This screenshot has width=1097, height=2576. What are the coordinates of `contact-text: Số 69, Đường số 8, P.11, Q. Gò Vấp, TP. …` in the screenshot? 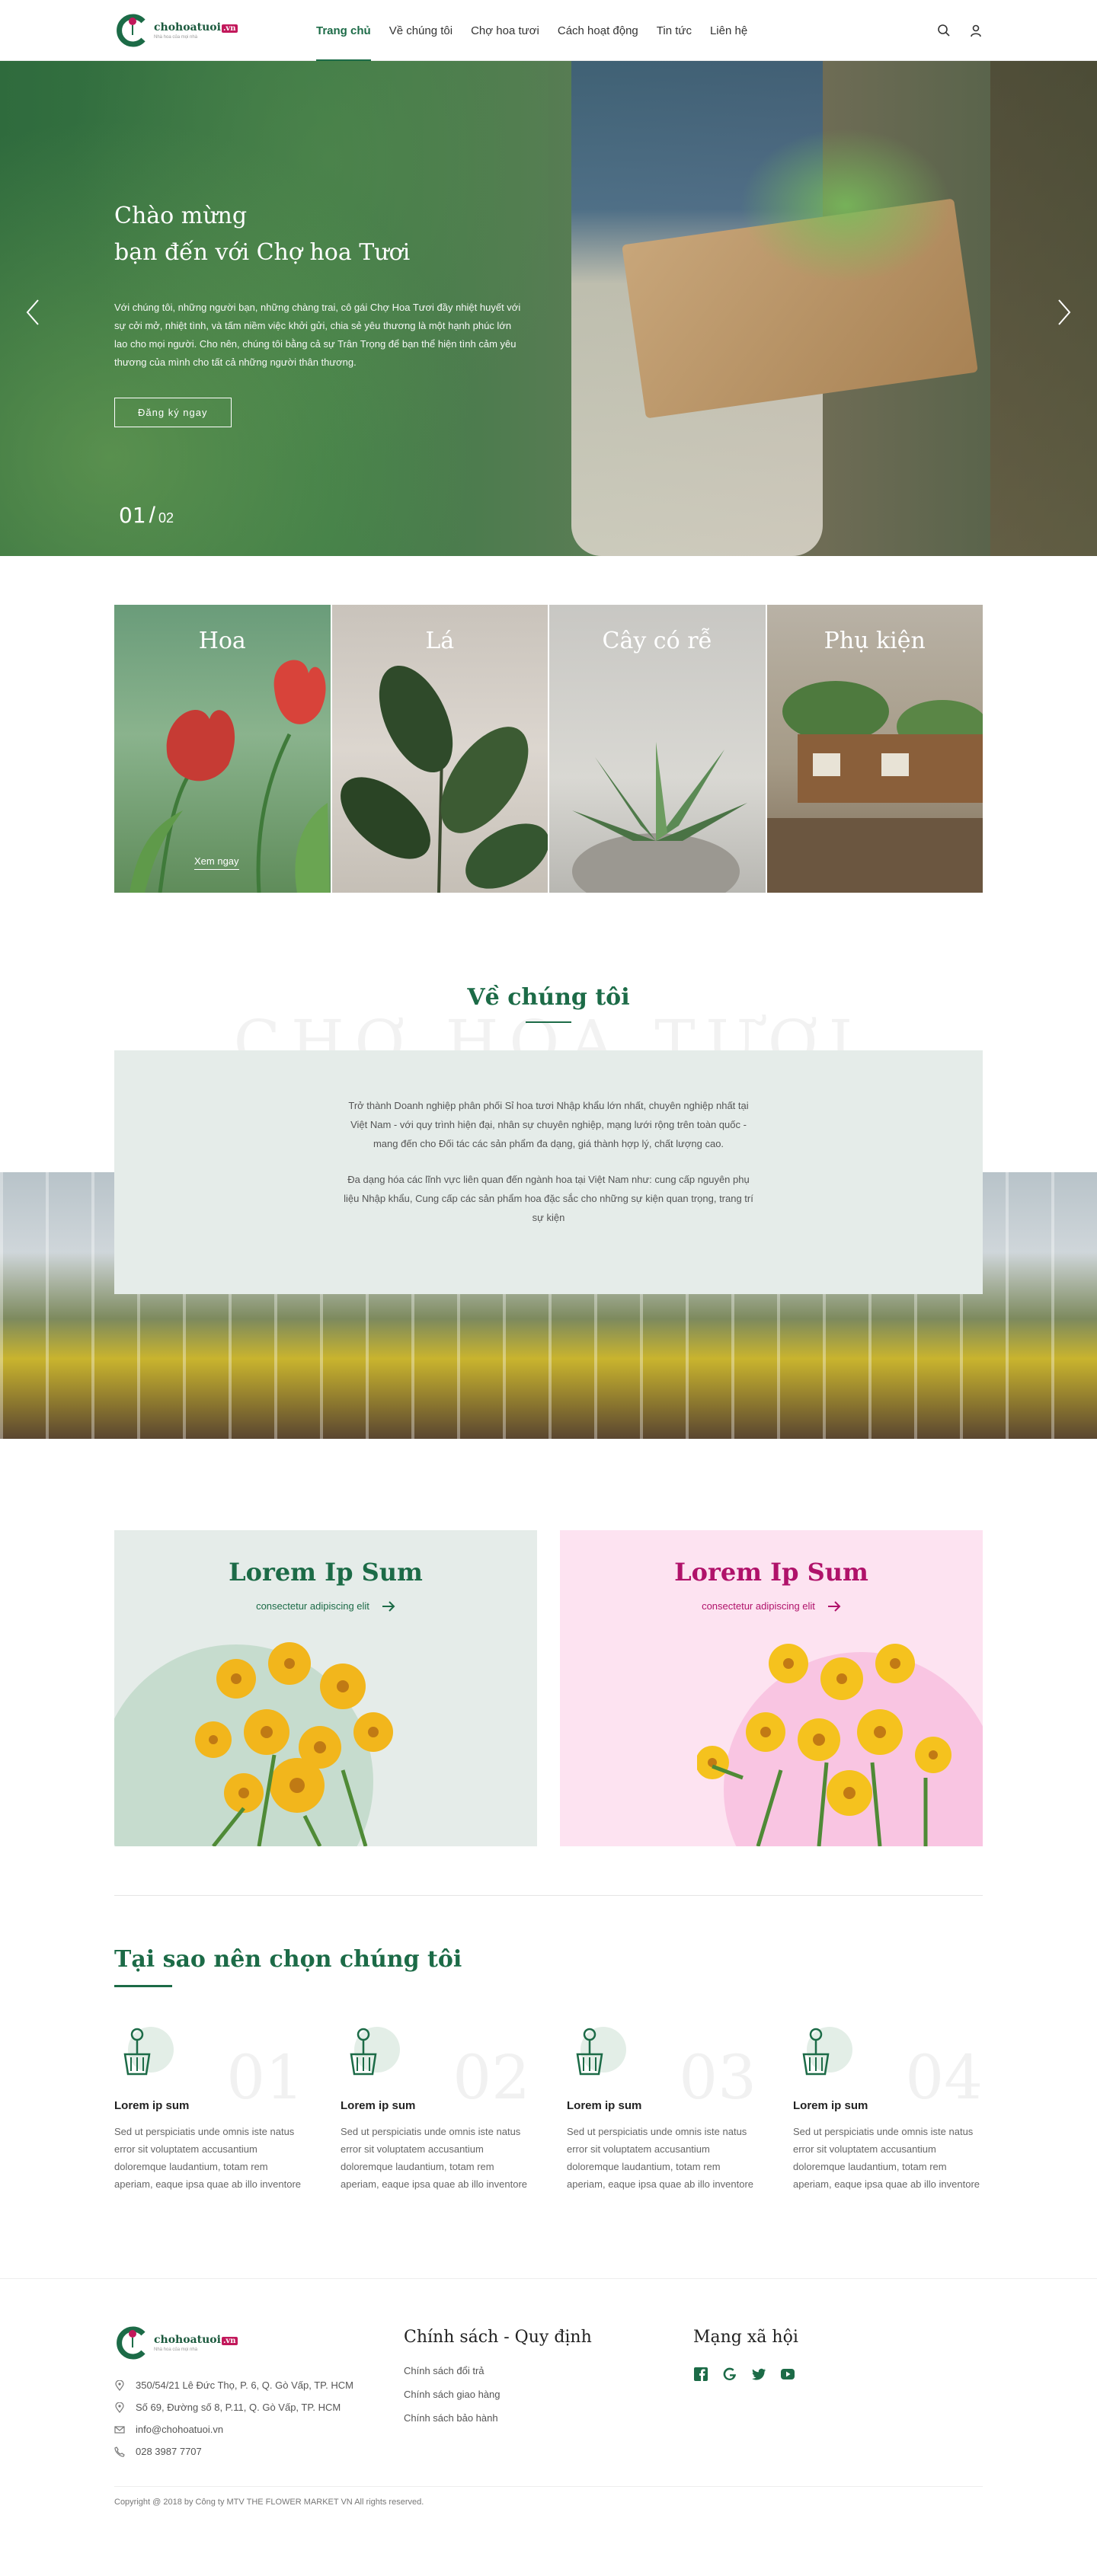 It's located at (238, 2408).